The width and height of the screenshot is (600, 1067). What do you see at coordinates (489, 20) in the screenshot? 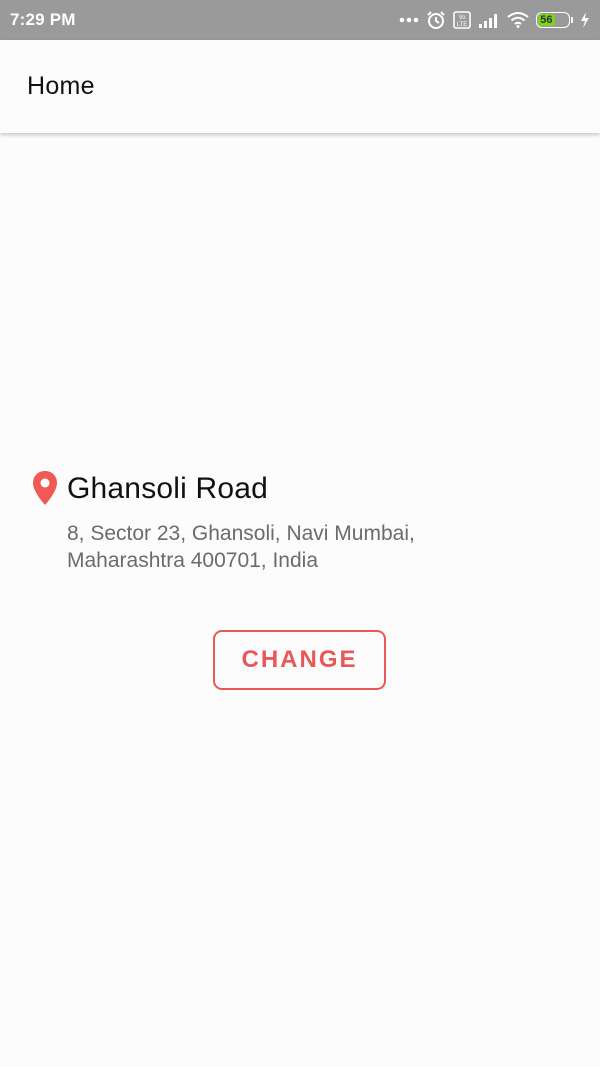
I see `signal-icon` at bounding box center [489, 20].